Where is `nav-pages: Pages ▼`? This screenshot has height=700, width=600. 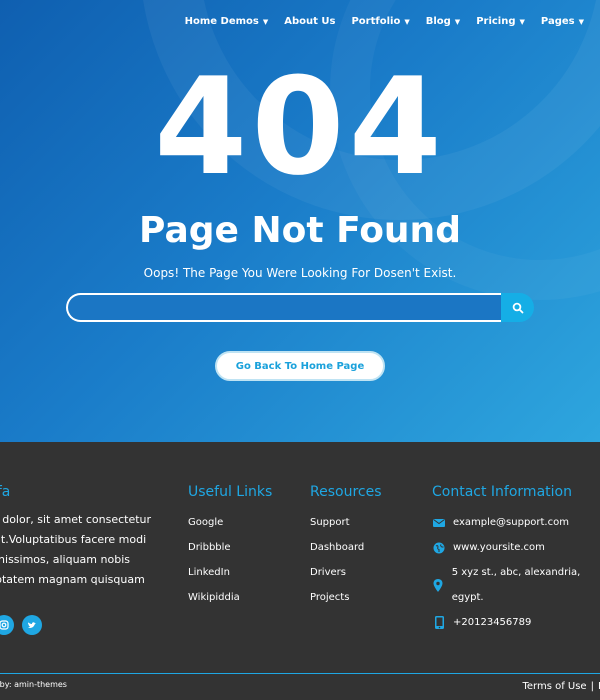 nav-pages: Pages ▼ is located at coordinates (562, 21).